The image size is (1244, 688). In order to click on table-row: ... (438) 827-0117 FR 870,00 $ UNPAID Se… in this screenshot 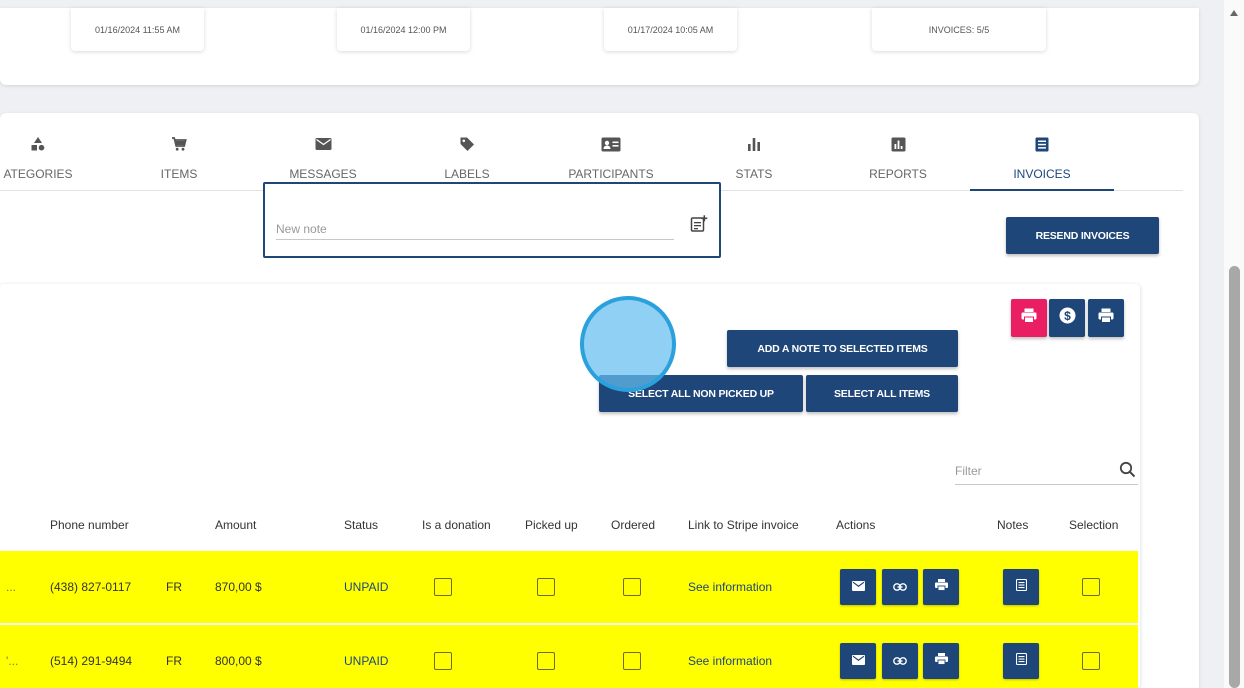, I will do `click(569, 587)`.